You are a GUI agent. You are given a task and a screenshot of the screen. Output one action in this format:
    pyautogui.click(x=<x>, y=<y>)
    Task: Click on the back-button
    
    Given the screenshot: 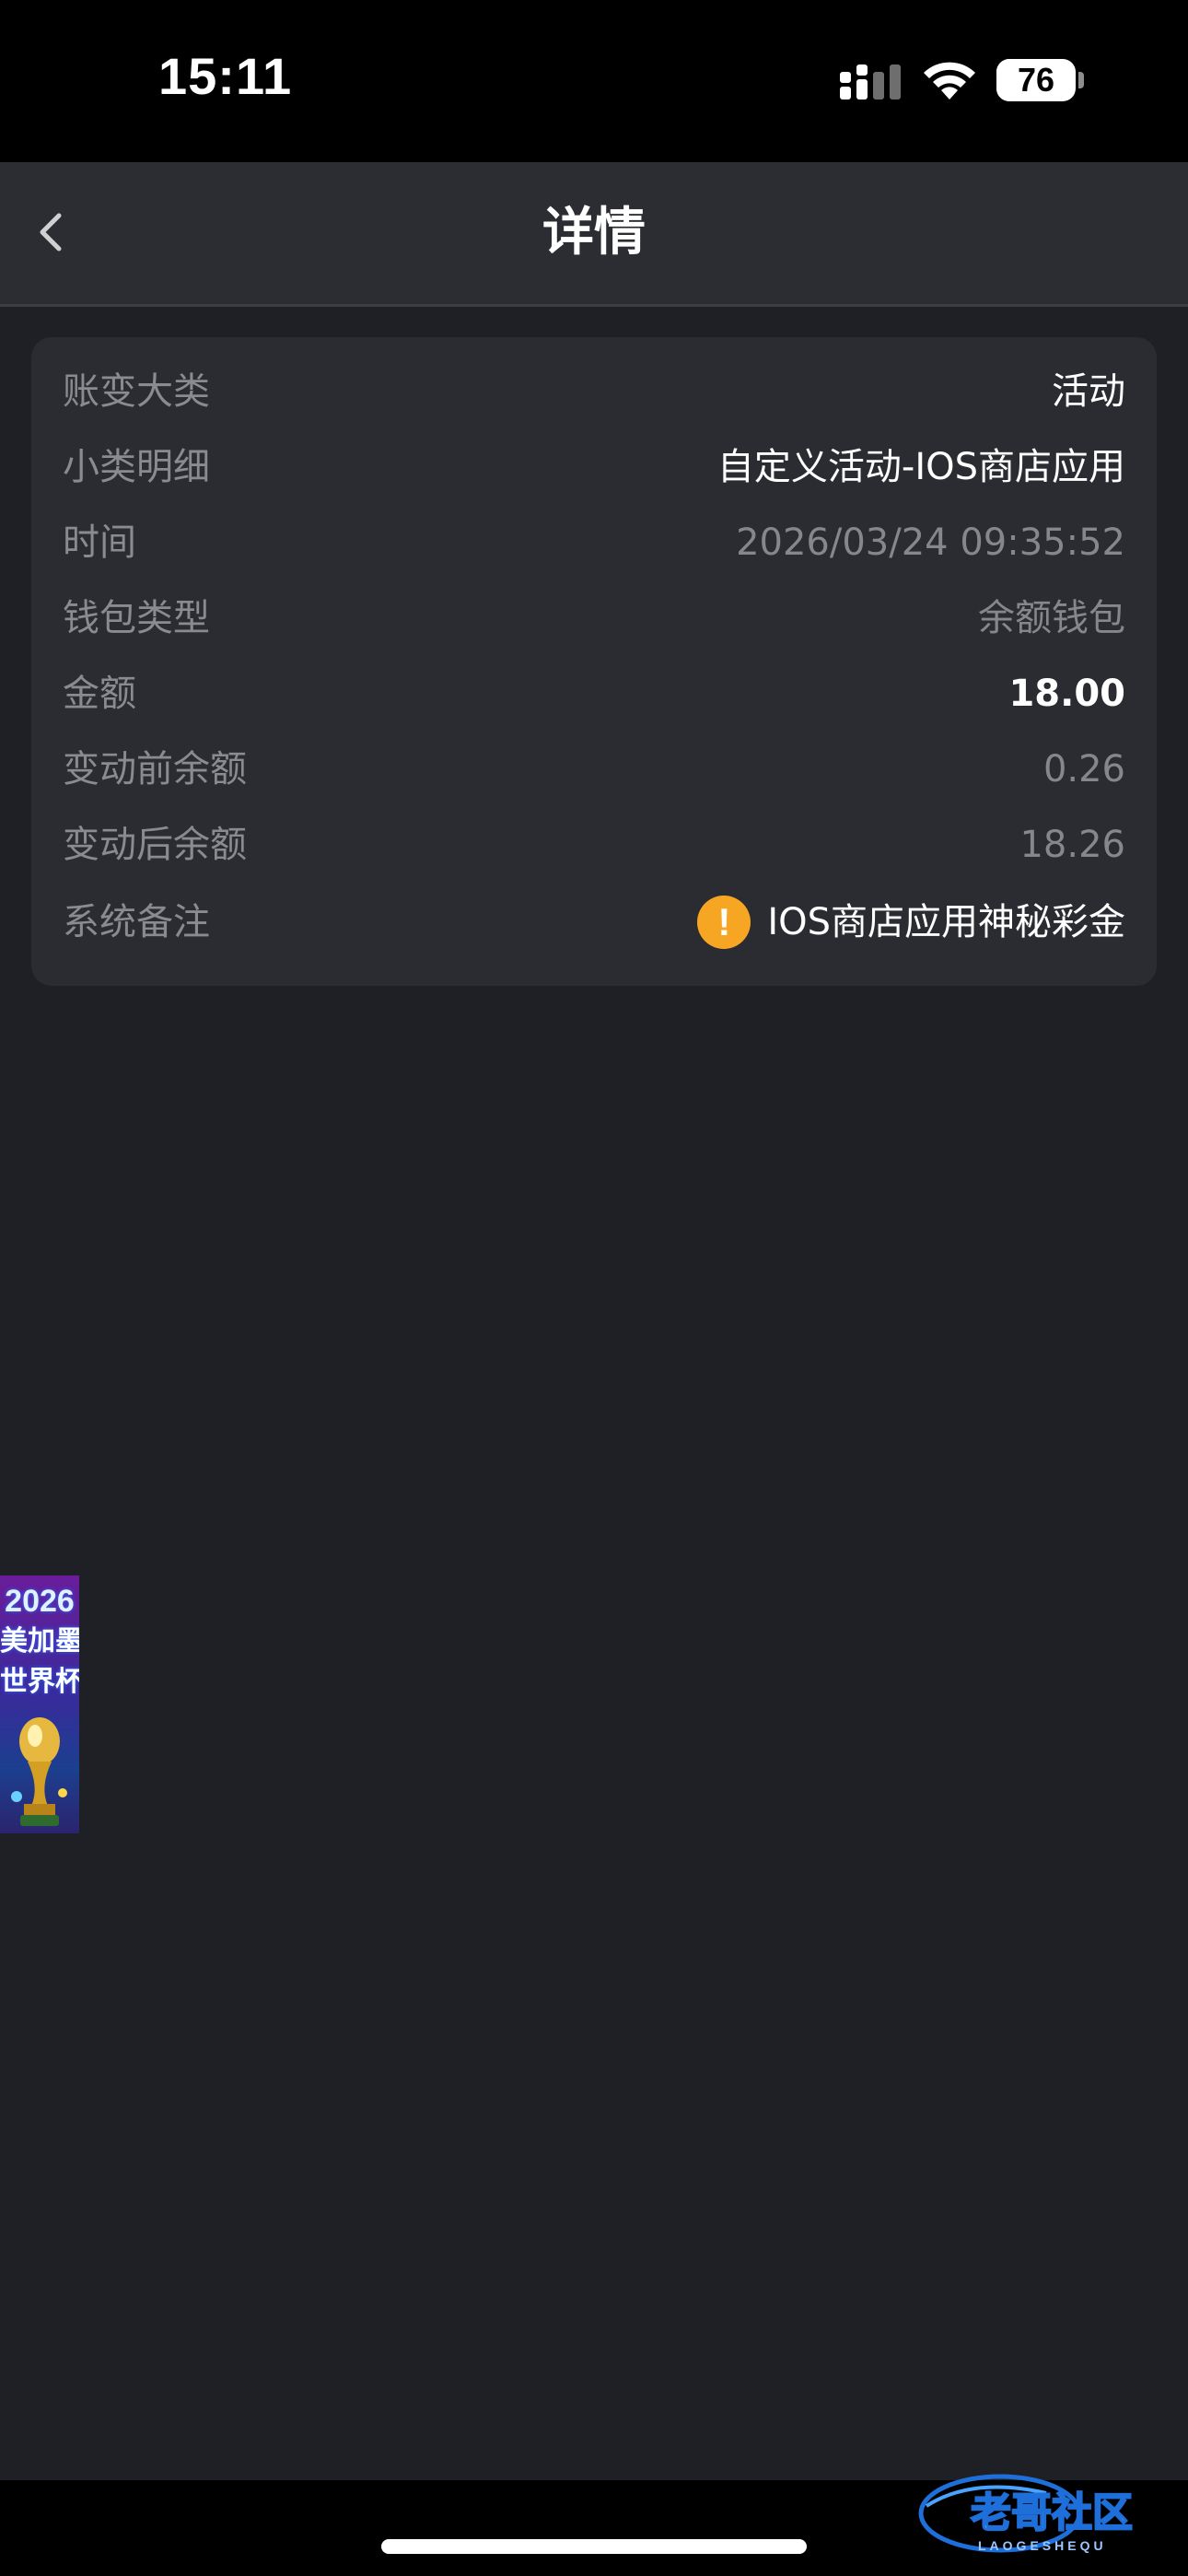 What is the action you would take?
    pyautogui.click(x=55, y=232)
    